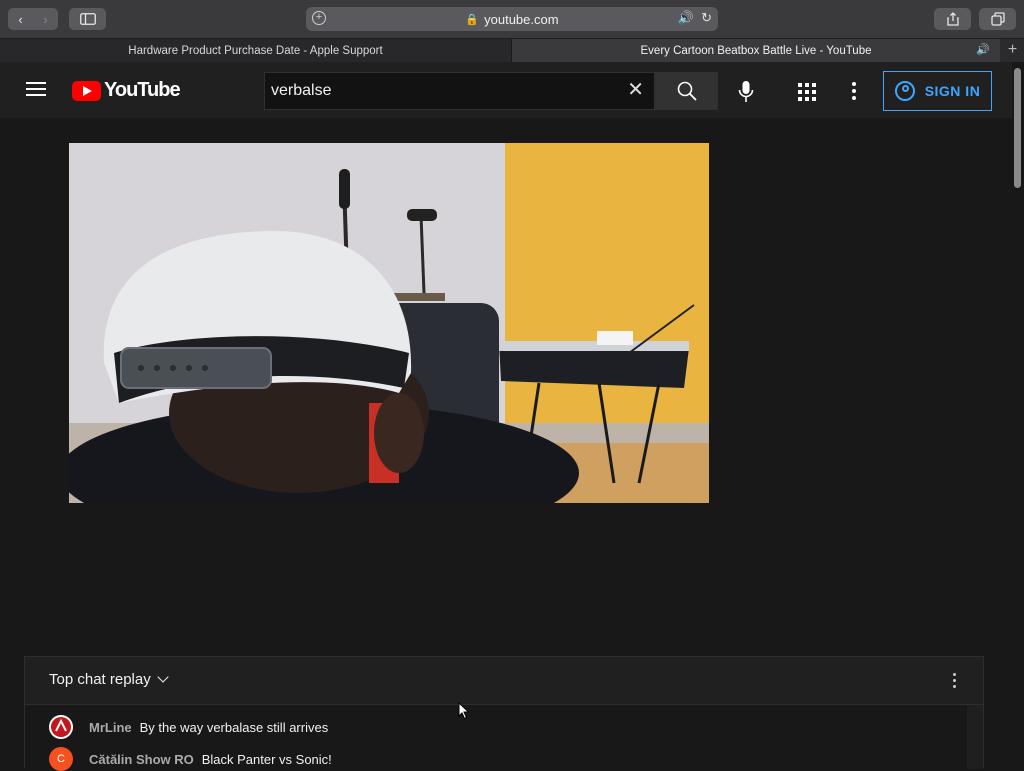  Describe the element at coordinates (100, 679) in the screenshot. I see `chat-title: Top chat replay` at that location.